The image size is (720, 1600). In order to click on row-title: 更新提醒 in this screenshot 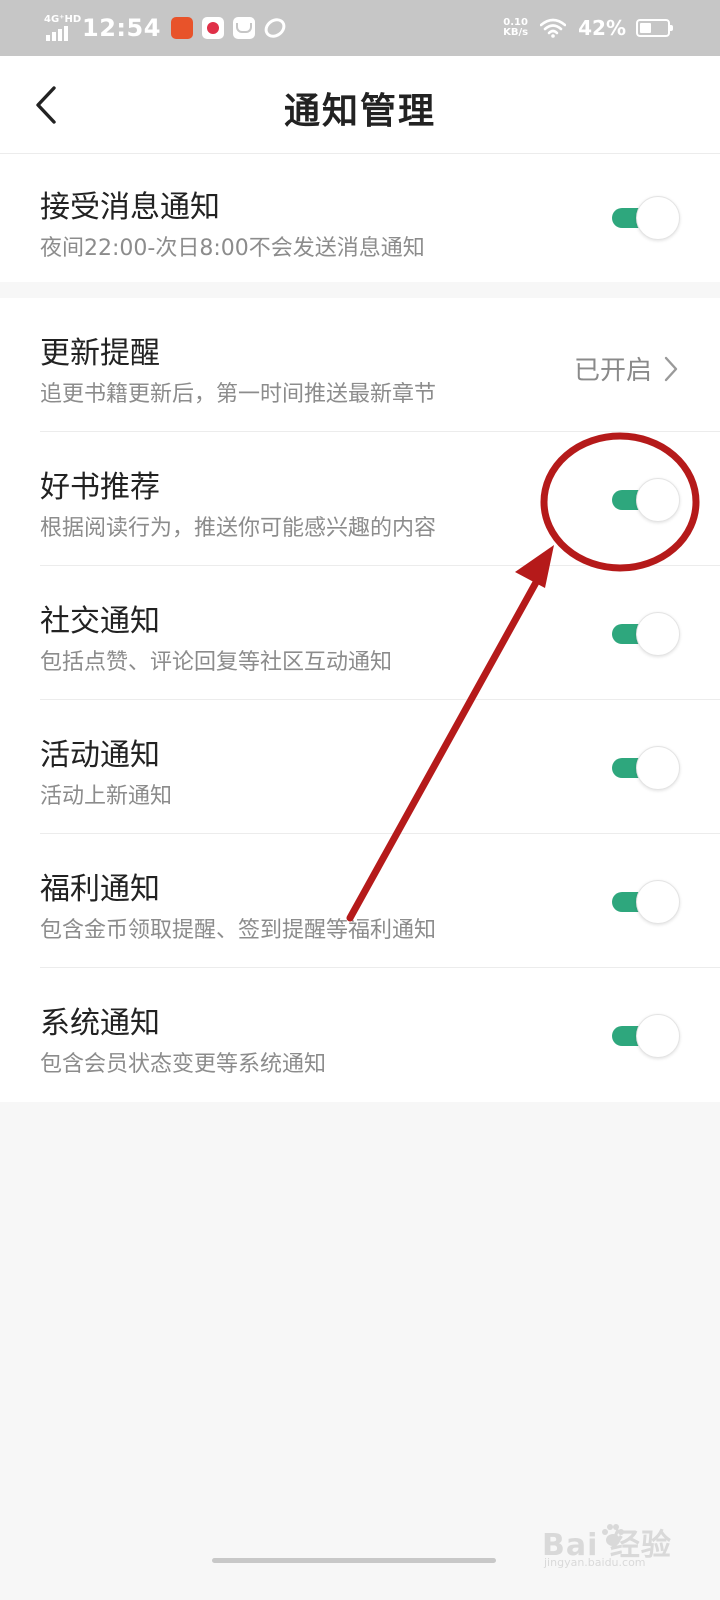, I will do `click(100, 353)`.